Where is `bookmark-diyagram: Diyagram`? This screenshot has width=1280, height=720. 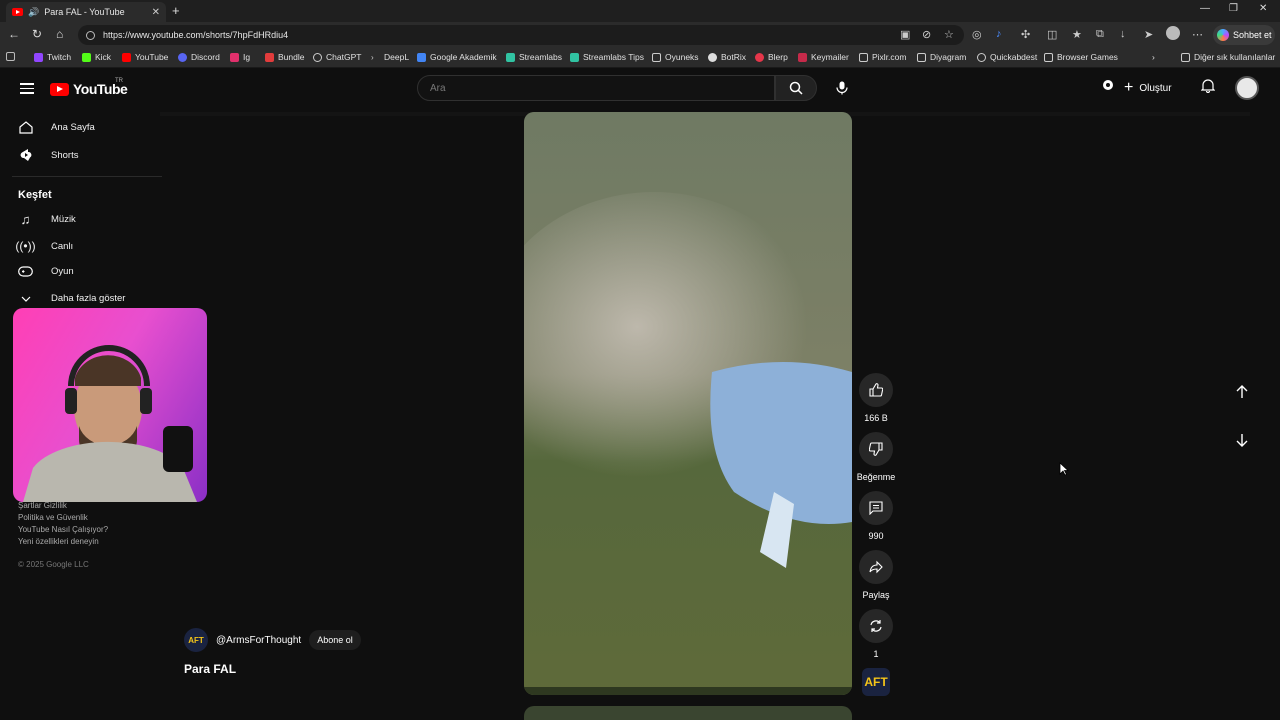
bookmark-diyagram: Diyagram is located at coordinates (941, 57).